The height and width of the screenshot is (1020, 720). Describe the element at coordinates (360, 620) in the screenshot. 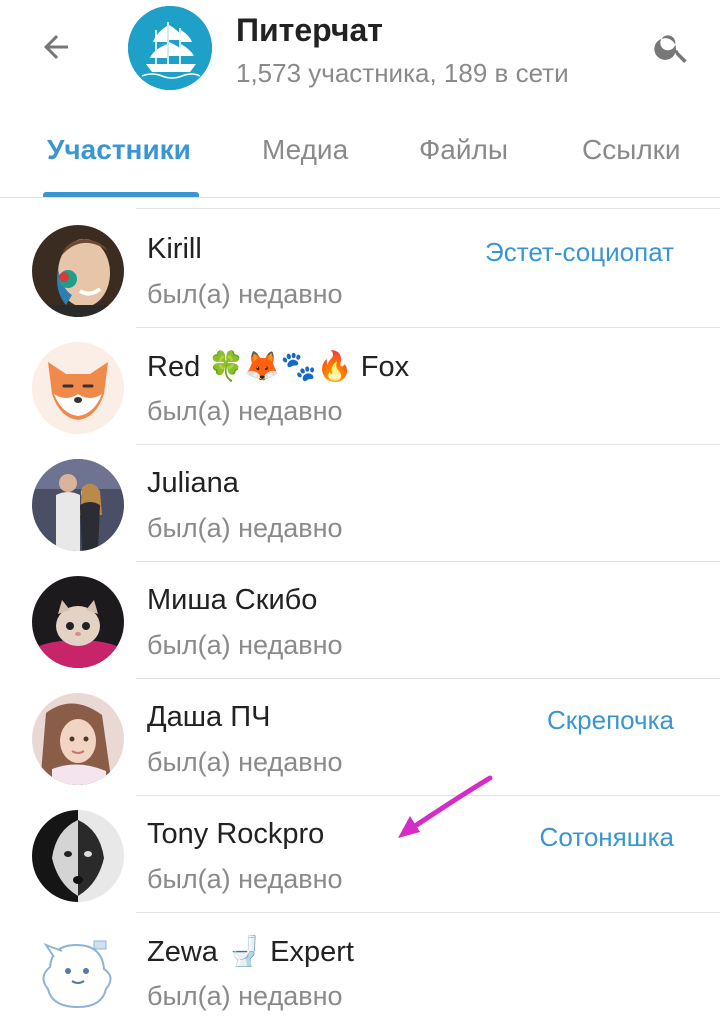

I see `member-row-misha: Миша Скибо был(а) недавно` at that location.